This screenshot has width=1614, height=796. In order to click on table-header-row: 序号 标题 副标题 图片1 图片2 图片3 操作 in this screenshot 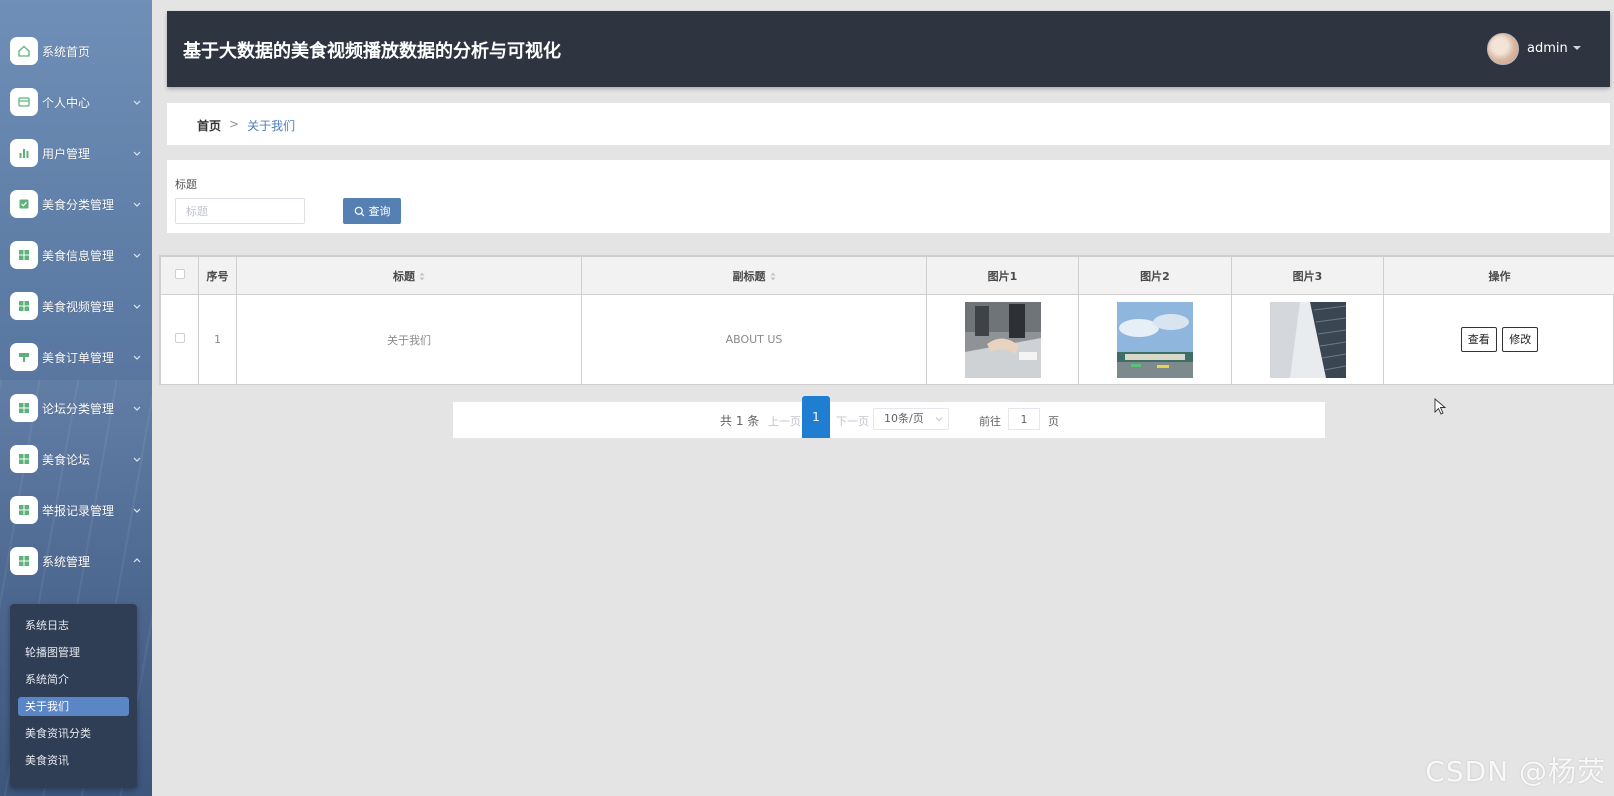, I will do `click(887, 275)`.